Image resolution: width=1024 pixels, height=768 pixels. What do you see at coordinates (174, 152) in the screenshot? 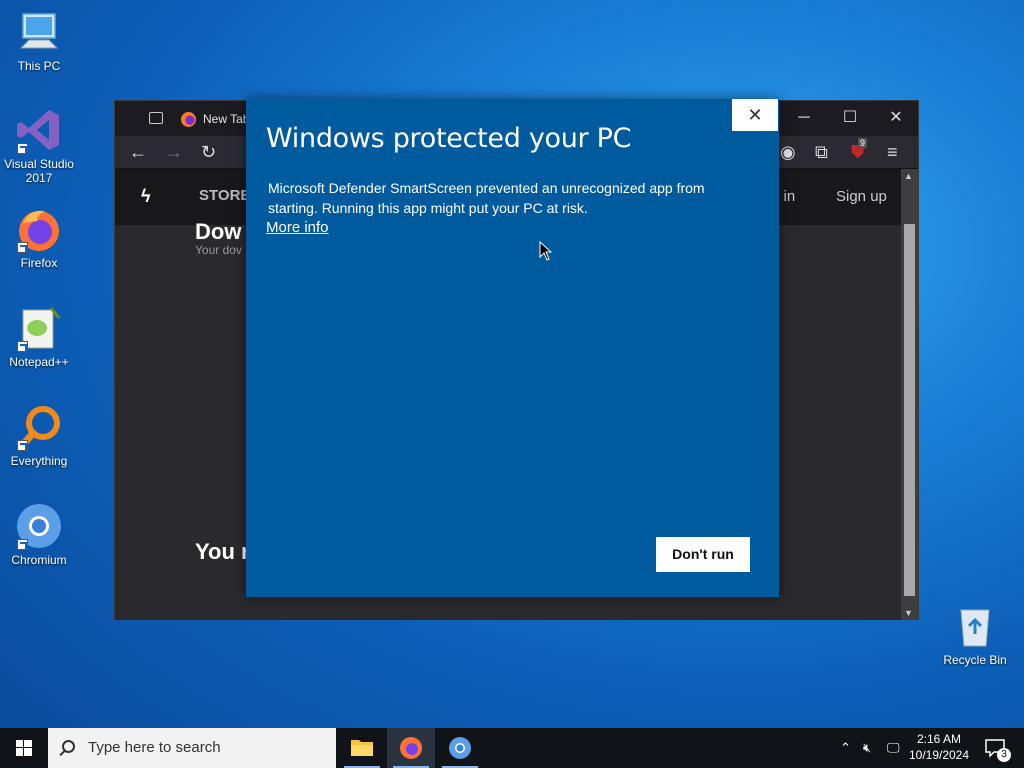
I see `forward-arrow-icon: →` at bounding box center [174, 152].